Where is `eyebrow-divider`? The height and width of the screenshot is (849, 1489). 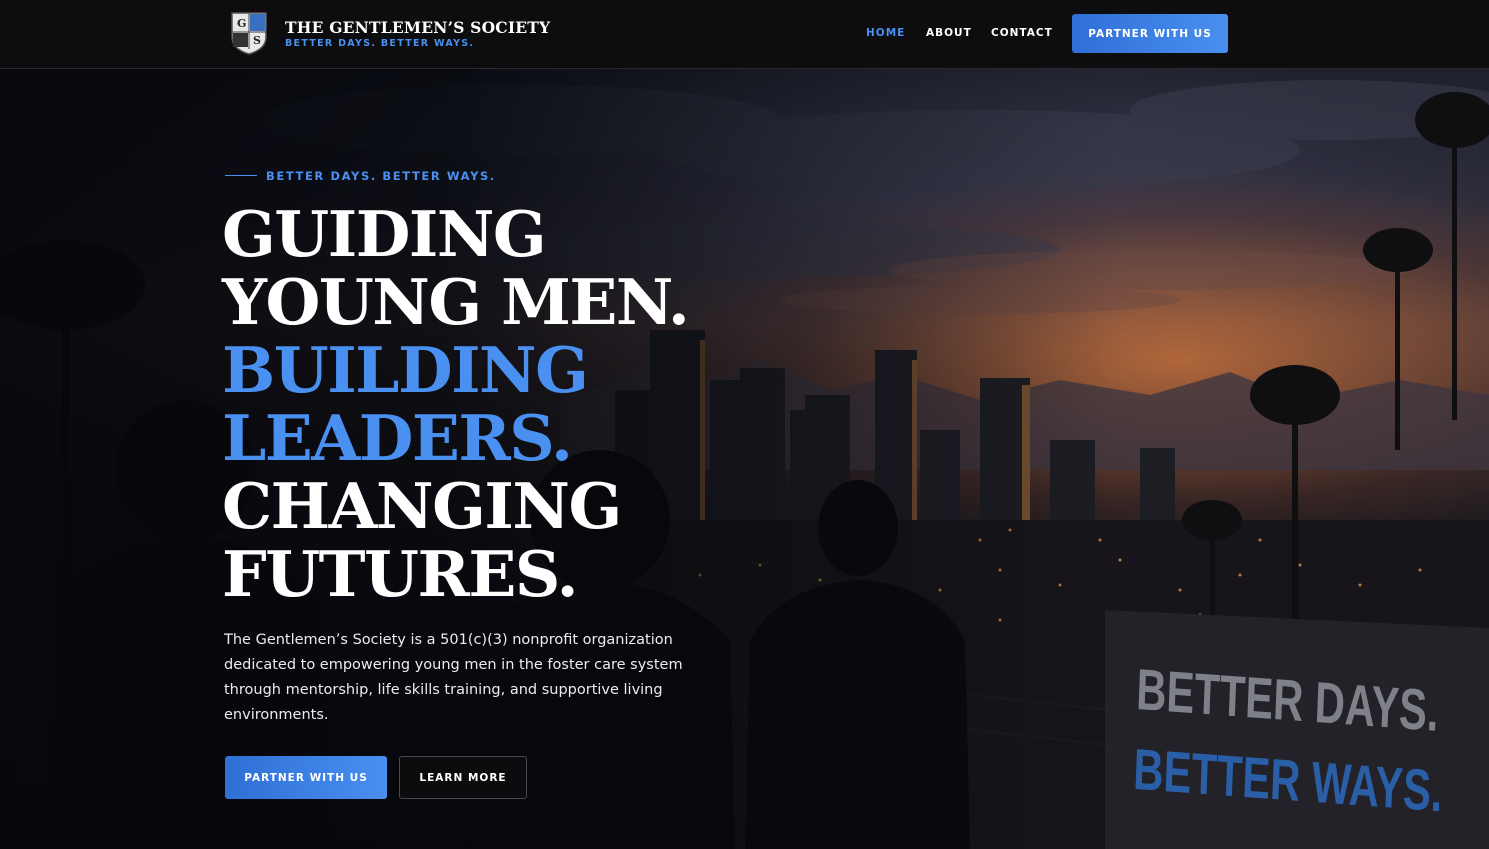 eyebrow-divider is located at coordinates (241, 175).